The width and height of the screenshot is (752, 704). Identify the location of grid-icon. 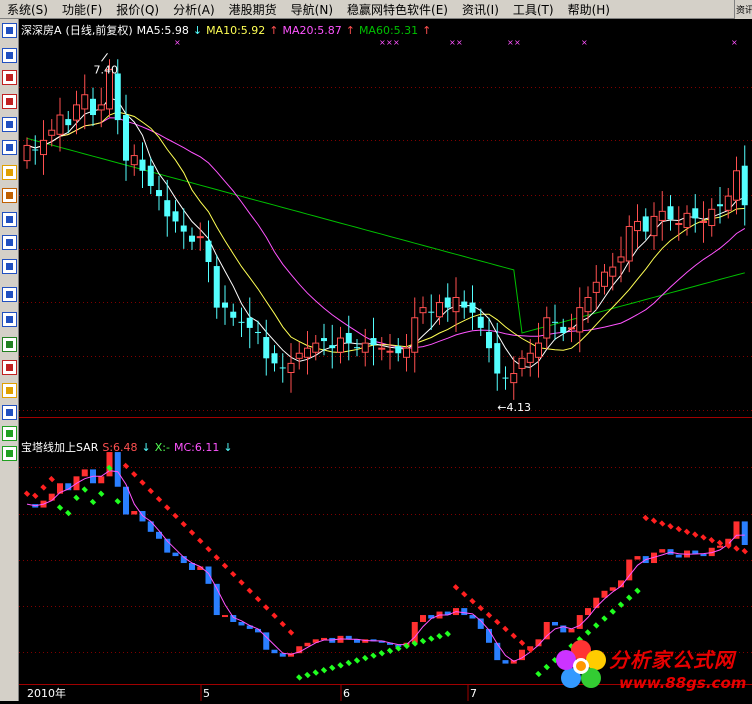
(9, 344).